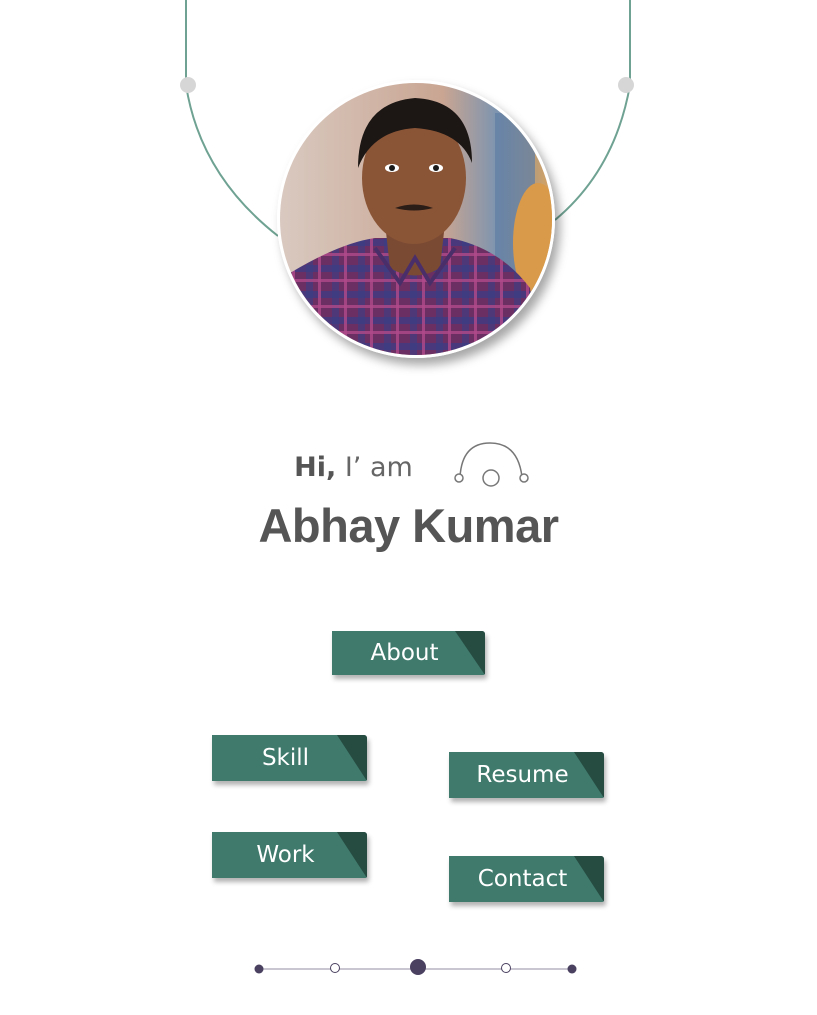 The image size is (817, 1015). Describe the element at coordinates (315, 467) in the screenshot. I see `greeting-hi: Hi,` at that location.